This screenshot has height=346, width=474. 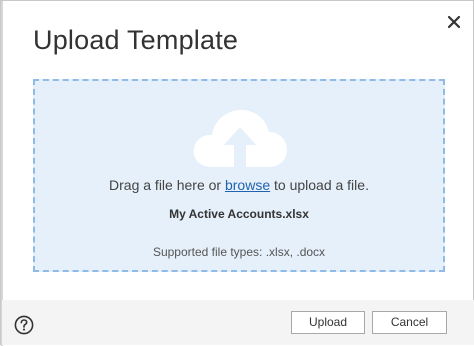 What do you see at coordinates (136, 40) in the screenshot?
I see `dialog-title: Upload Template` at bounding box center [136, 40].